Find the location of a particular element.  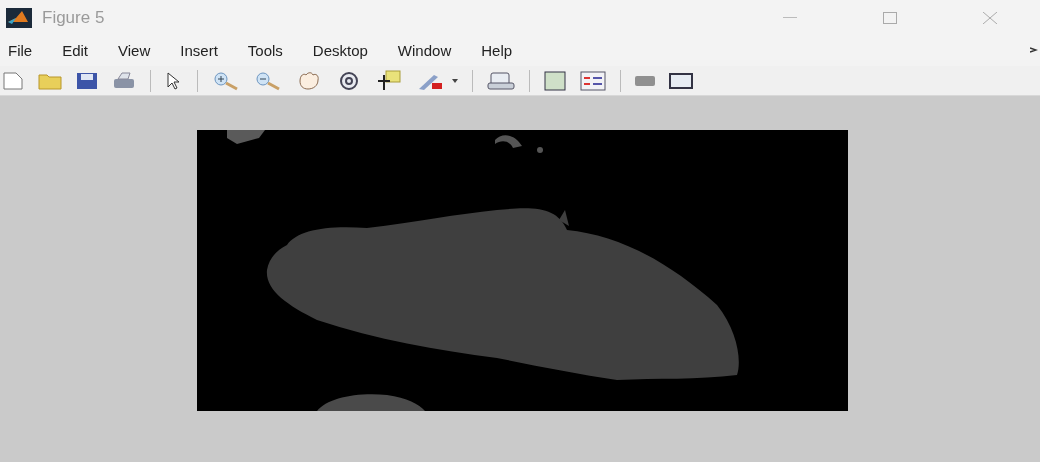

colorbar-icon is located at coordinates (555, 80).